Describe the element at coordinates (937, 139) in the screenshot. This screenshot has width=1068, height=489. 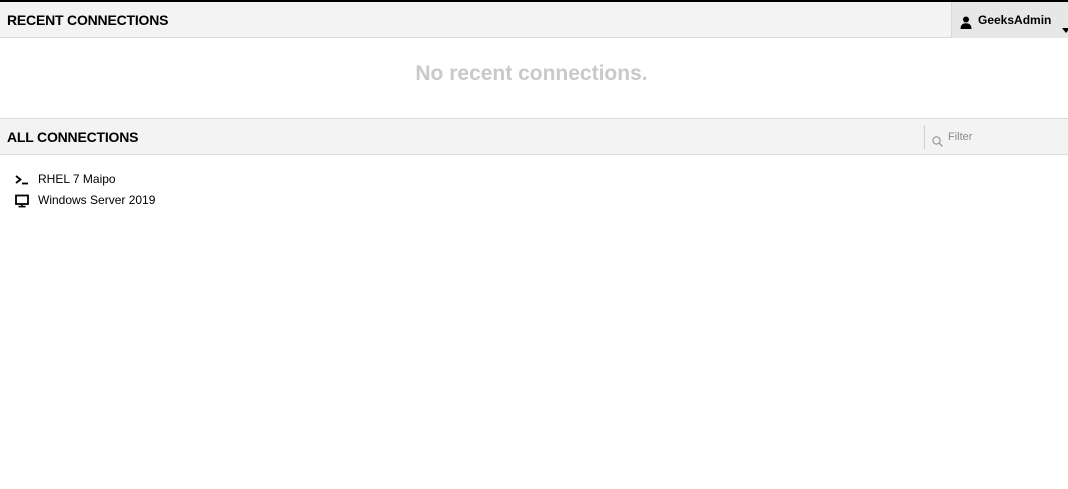
I see `search-icon` at that location.